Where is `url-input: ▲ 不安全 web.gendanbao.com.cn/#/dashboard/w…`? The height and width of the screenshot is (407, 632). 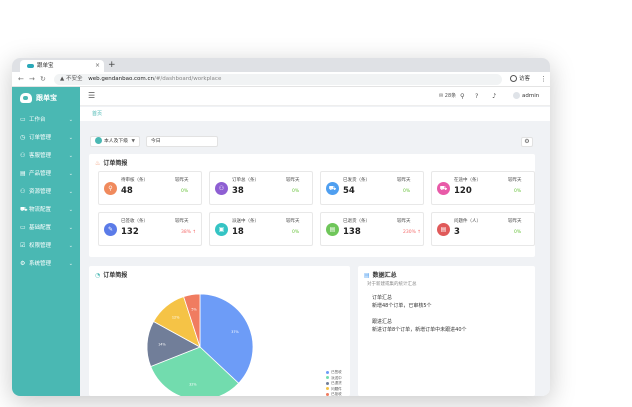 url-input: ▲ 不安全 web.gendanbao.com.cn/#/dashboard/w… is located at coordinates (278, 79).